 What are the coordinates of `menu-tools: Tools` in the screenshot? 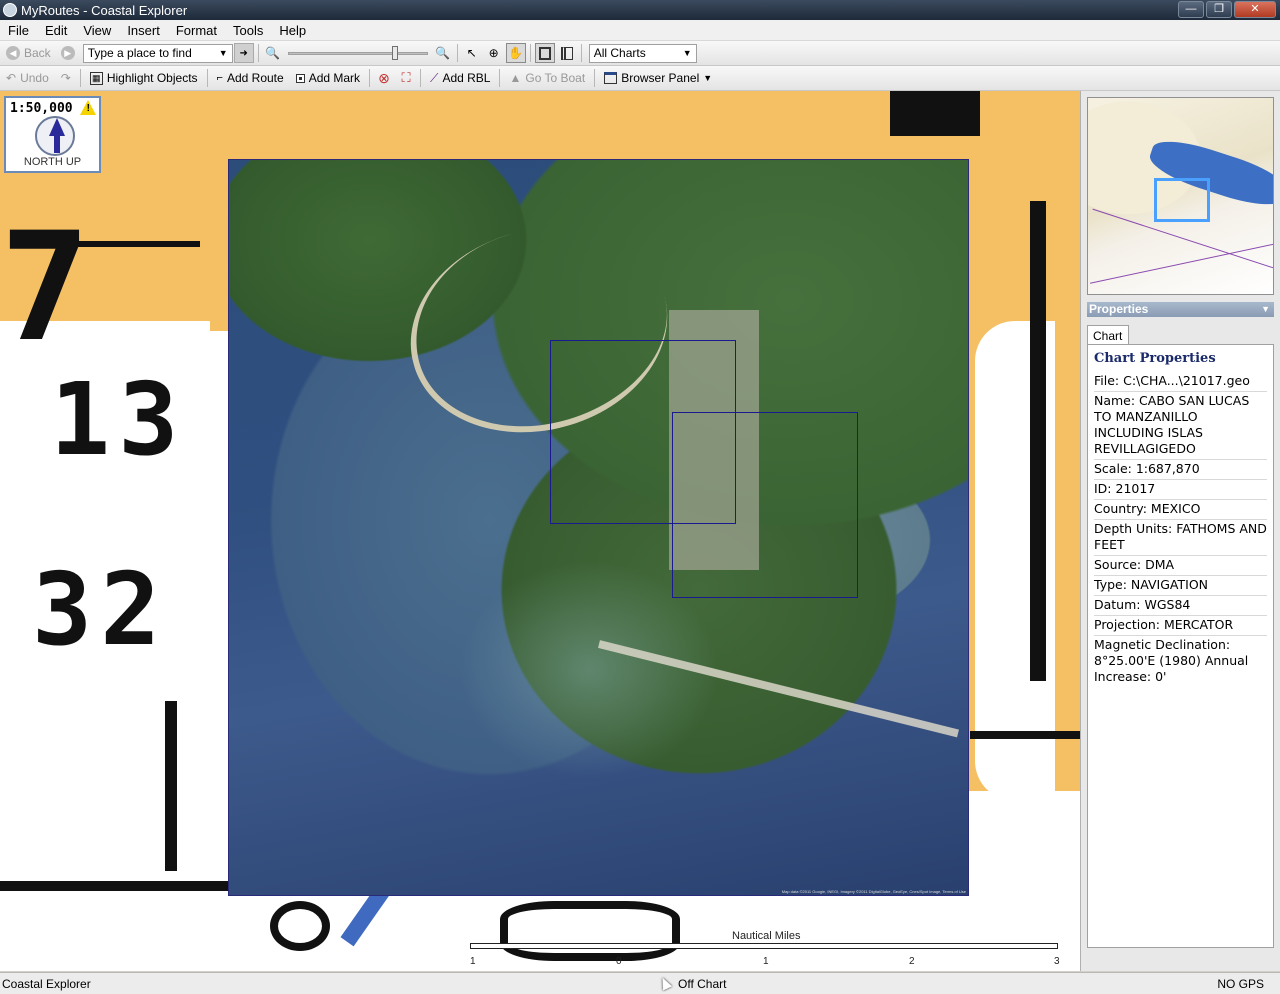 It's located at (248, 30).